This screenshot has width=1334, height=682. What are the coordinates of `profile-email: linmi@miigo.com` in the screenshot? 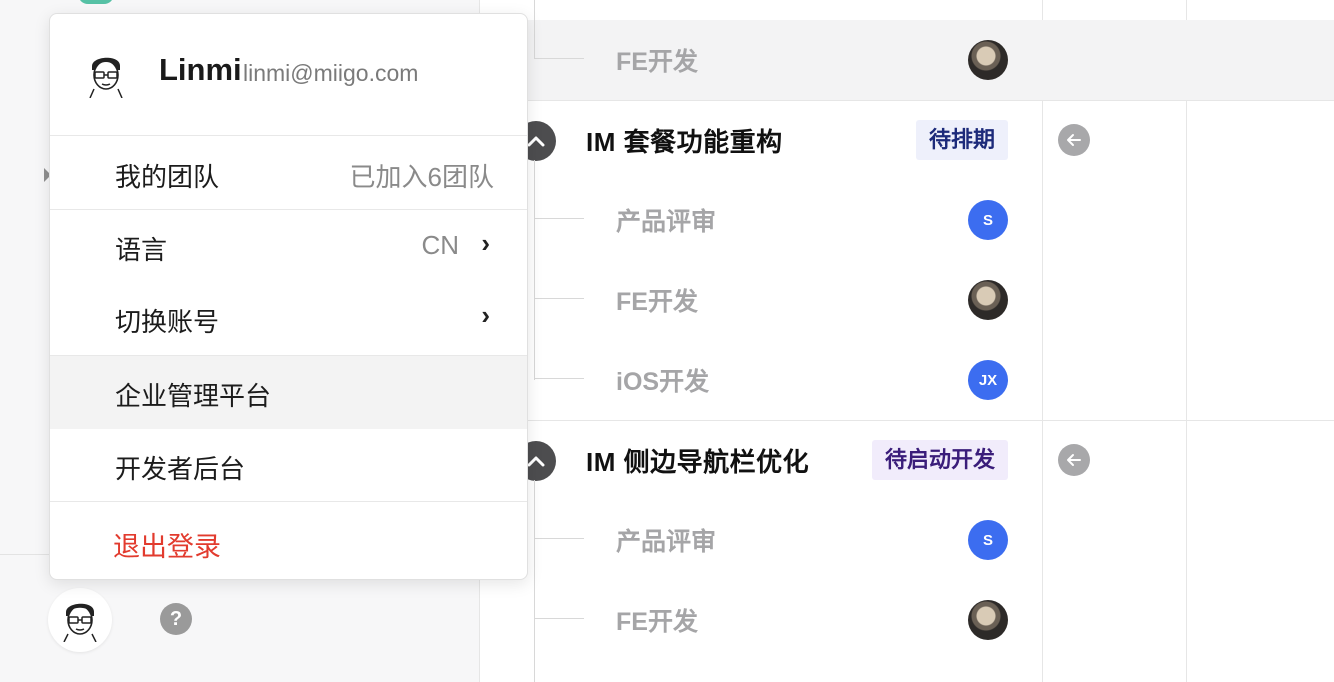 It's located at (331, 73).